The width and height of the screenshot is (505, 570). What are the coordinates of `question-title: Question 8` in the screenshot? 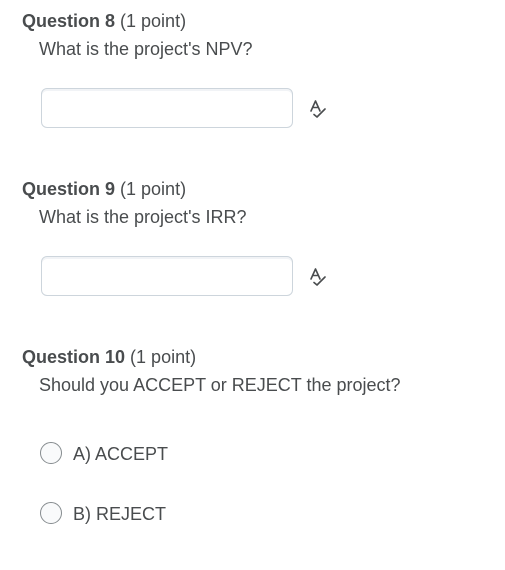 It's located at (69, 21).